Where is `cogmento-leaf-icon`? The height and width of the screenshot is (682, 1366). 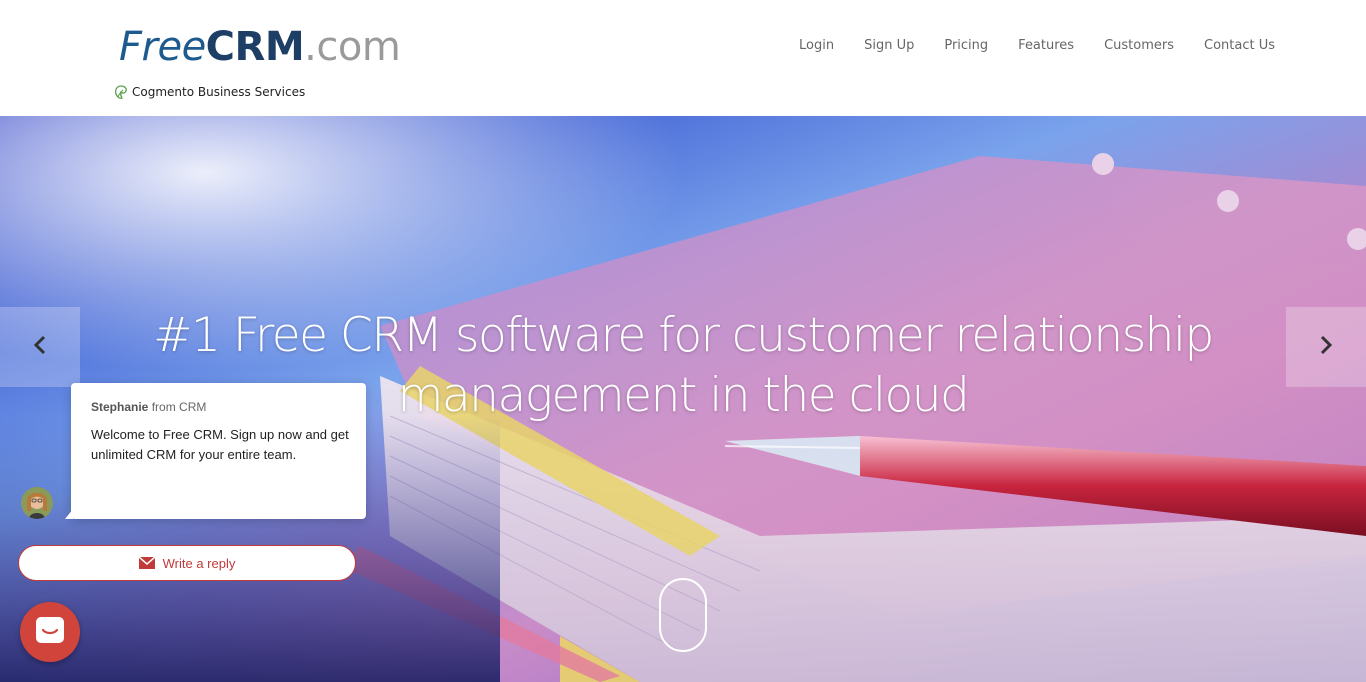
cogmento-leaf-icon is located at coordinates (121, 92).